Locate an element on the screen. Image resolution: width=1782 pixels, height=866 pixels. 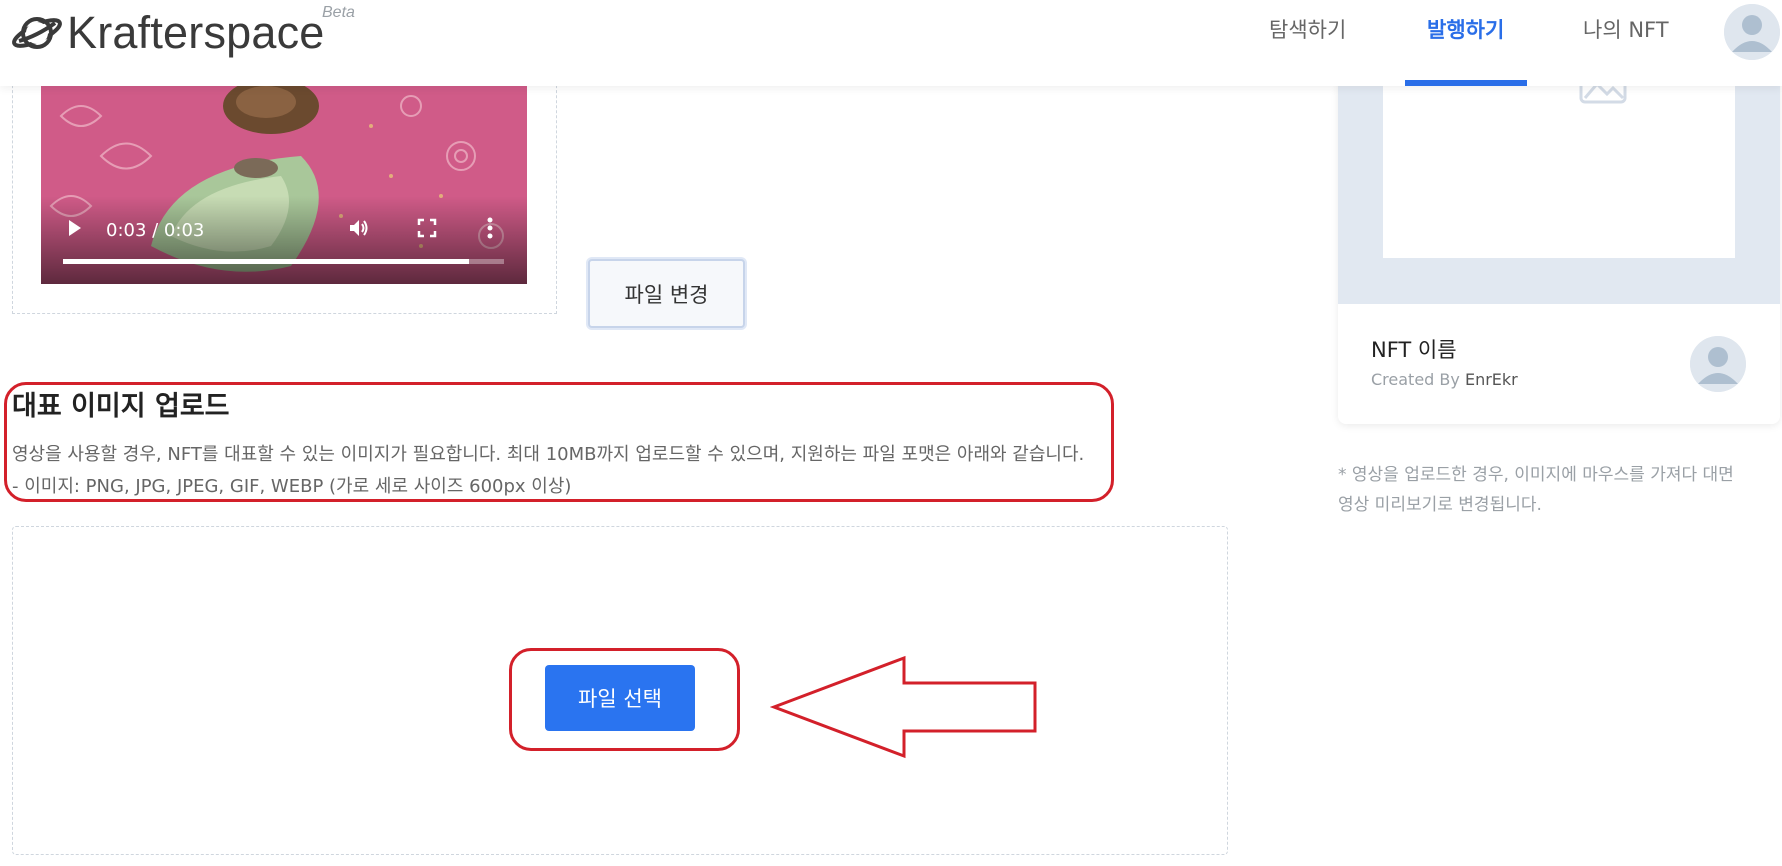
header: Krafterspace Beta 탐색하기 발행하기 나의 NFT is located at coordinates (891, 43).